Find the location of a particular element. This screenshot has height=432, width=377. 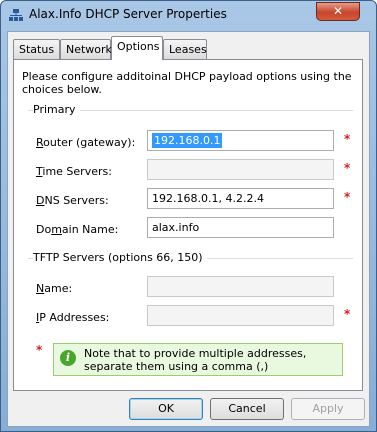

tftp-section-title: TFTP Servers (options 66, 150) is located at coordinates (120, 257).